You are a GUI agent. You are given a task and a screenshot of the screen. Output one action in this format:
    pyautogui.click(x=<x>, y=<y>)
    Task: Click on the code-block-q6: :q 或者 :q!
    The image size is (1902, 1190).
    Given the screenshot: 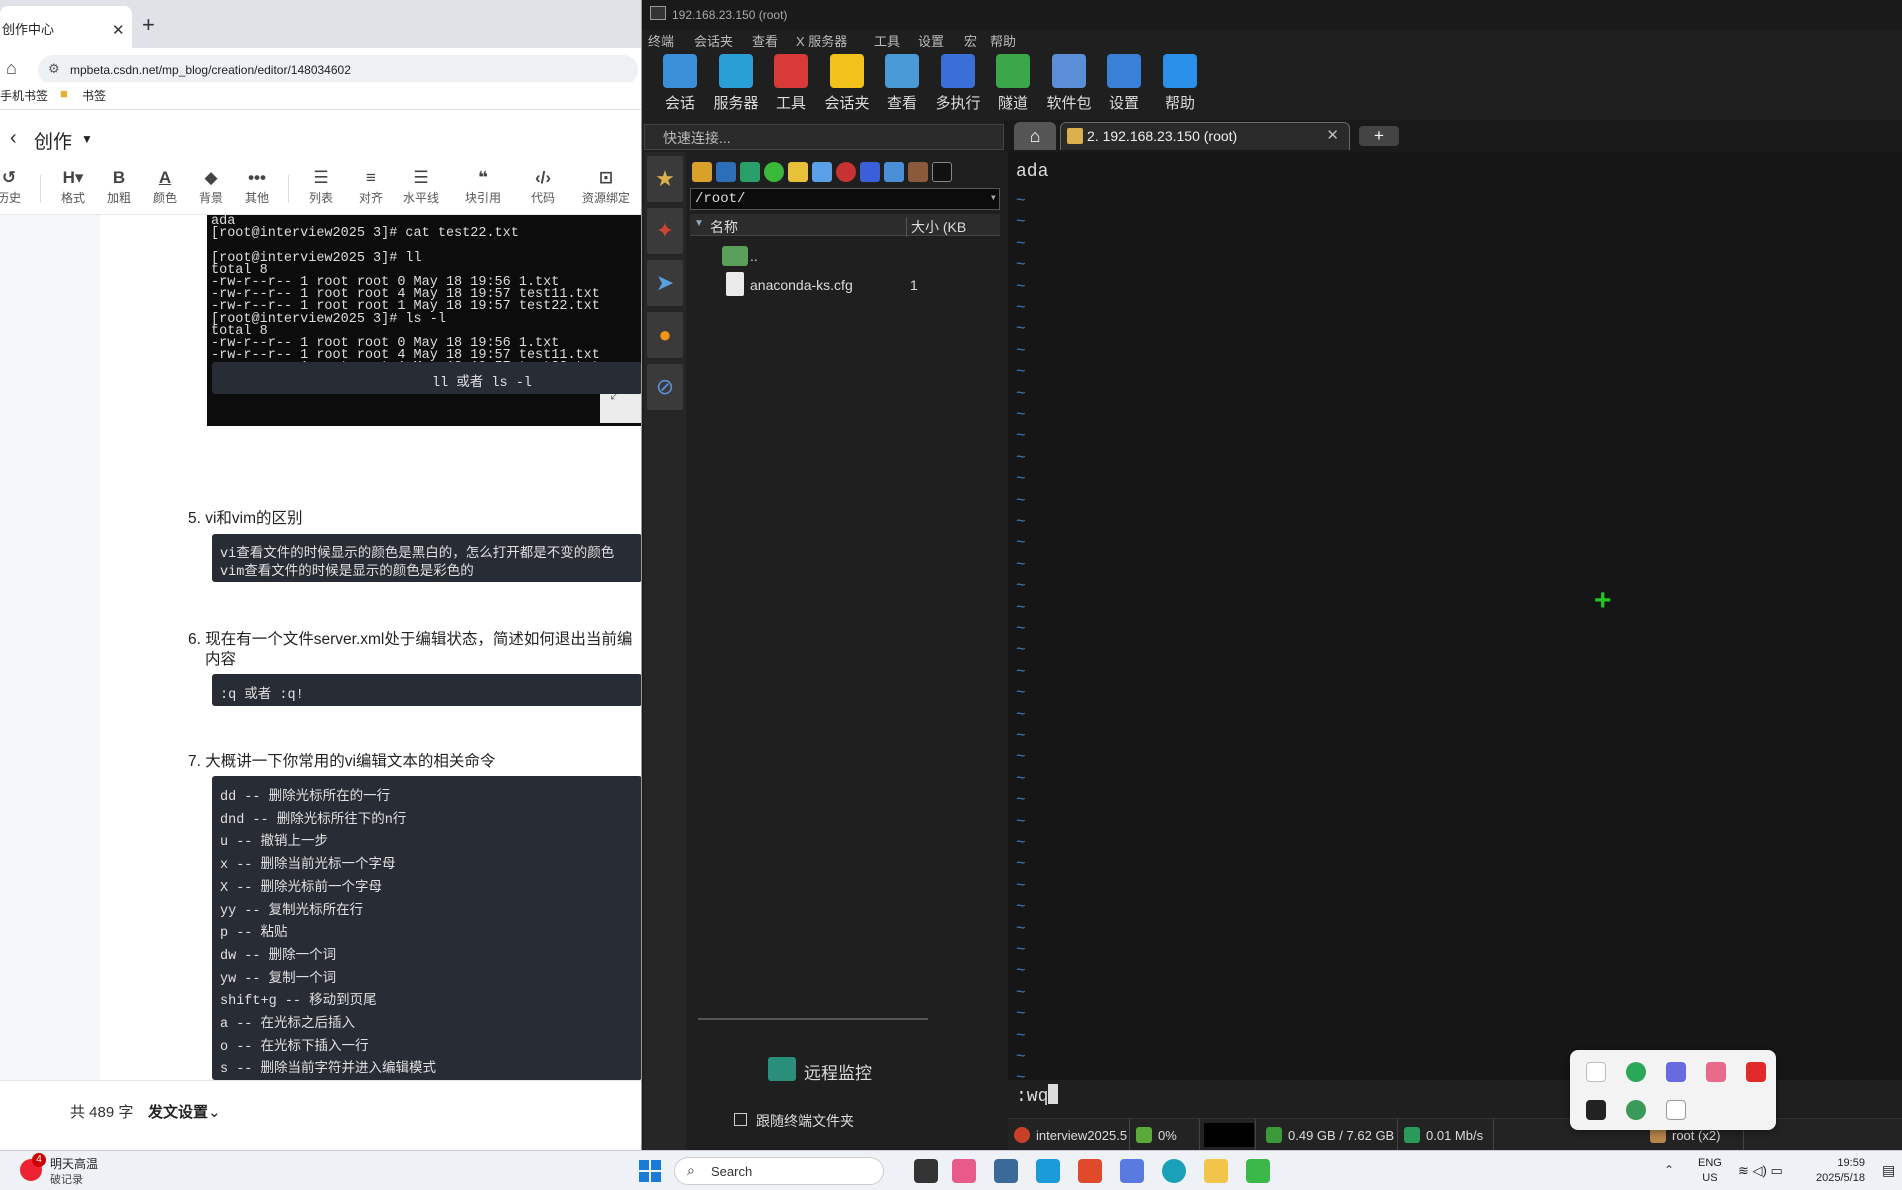 What is the action you would take?
    pyautogui.click(x=426, y=690)
    